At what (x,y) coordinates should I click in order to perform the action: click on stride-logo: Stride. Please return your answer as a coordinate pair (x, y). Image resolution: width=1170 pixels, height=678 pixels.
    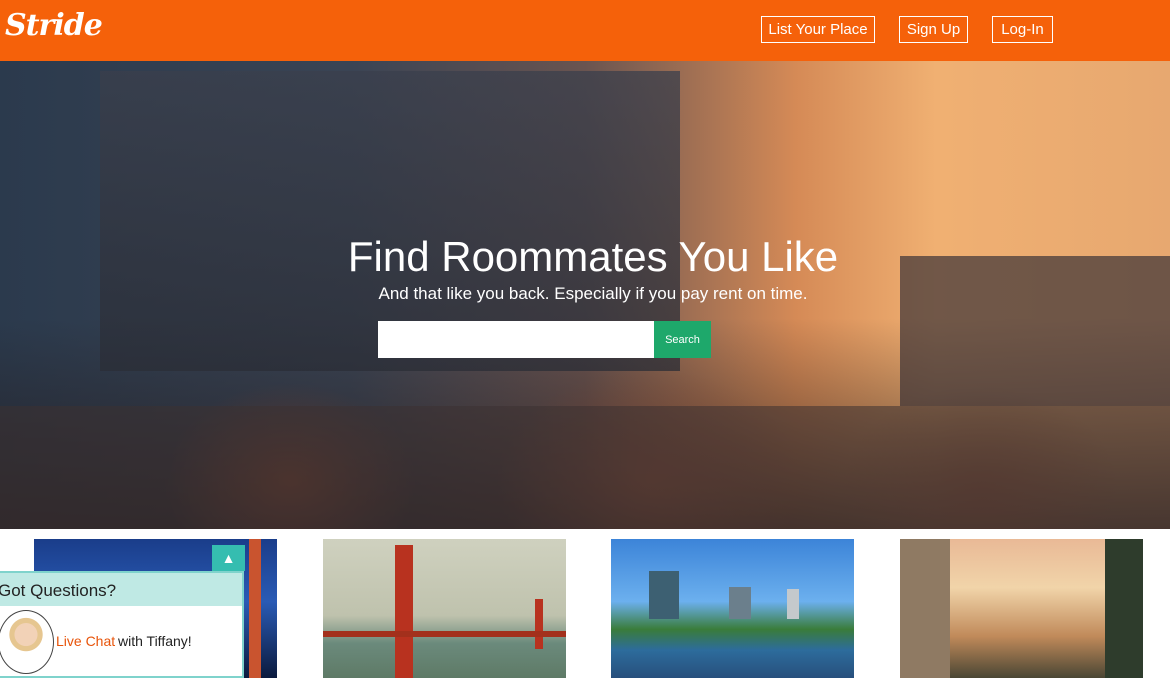
    Looking at the image, I should click on (54, 25).